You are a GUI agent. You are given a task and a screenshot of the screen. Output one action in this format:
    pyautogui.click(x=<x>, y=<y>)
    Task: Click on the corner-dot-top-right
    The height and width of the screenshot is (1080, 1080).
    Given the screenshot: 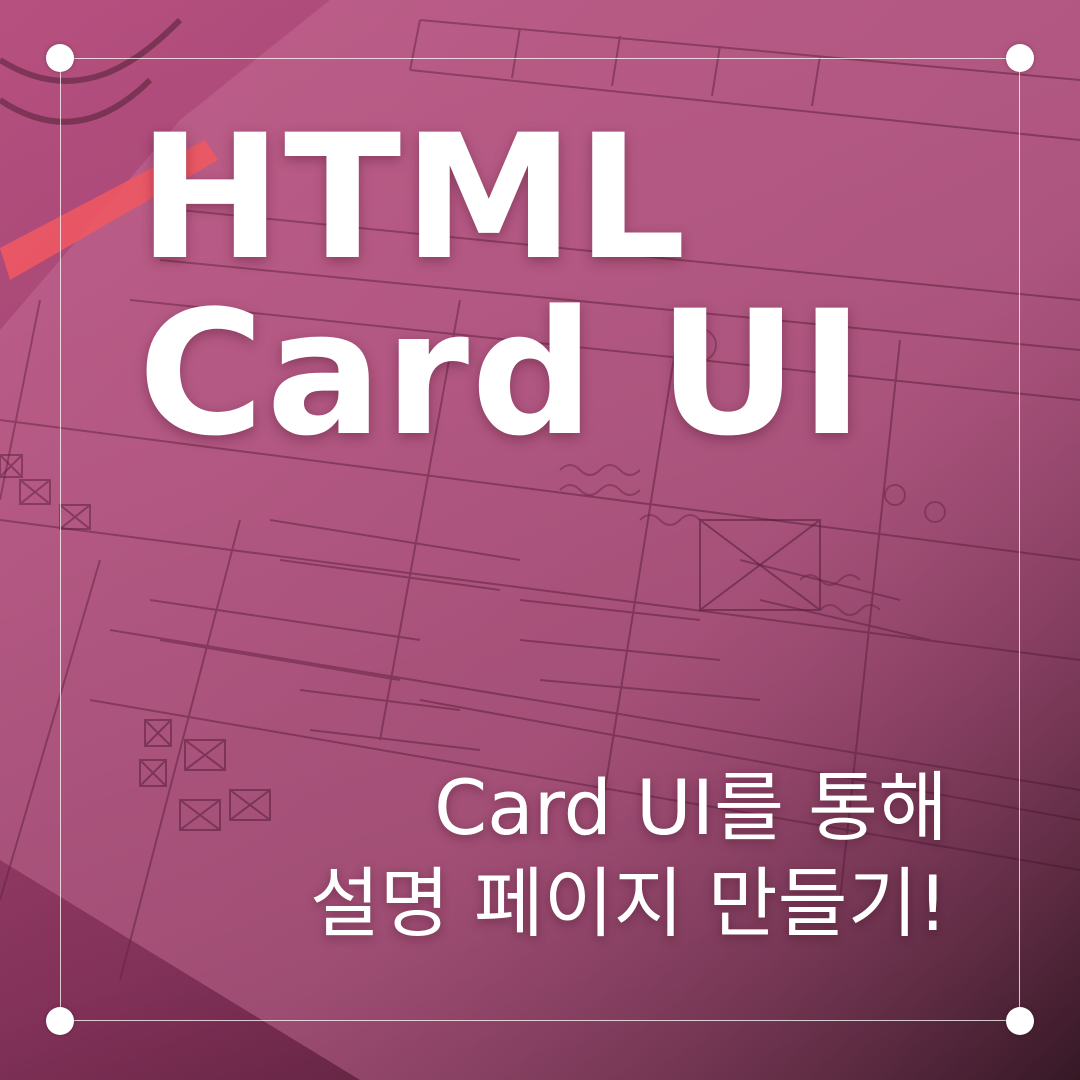 What is the action you would take?
    pyautogui.click(x=1020, y=58)
    